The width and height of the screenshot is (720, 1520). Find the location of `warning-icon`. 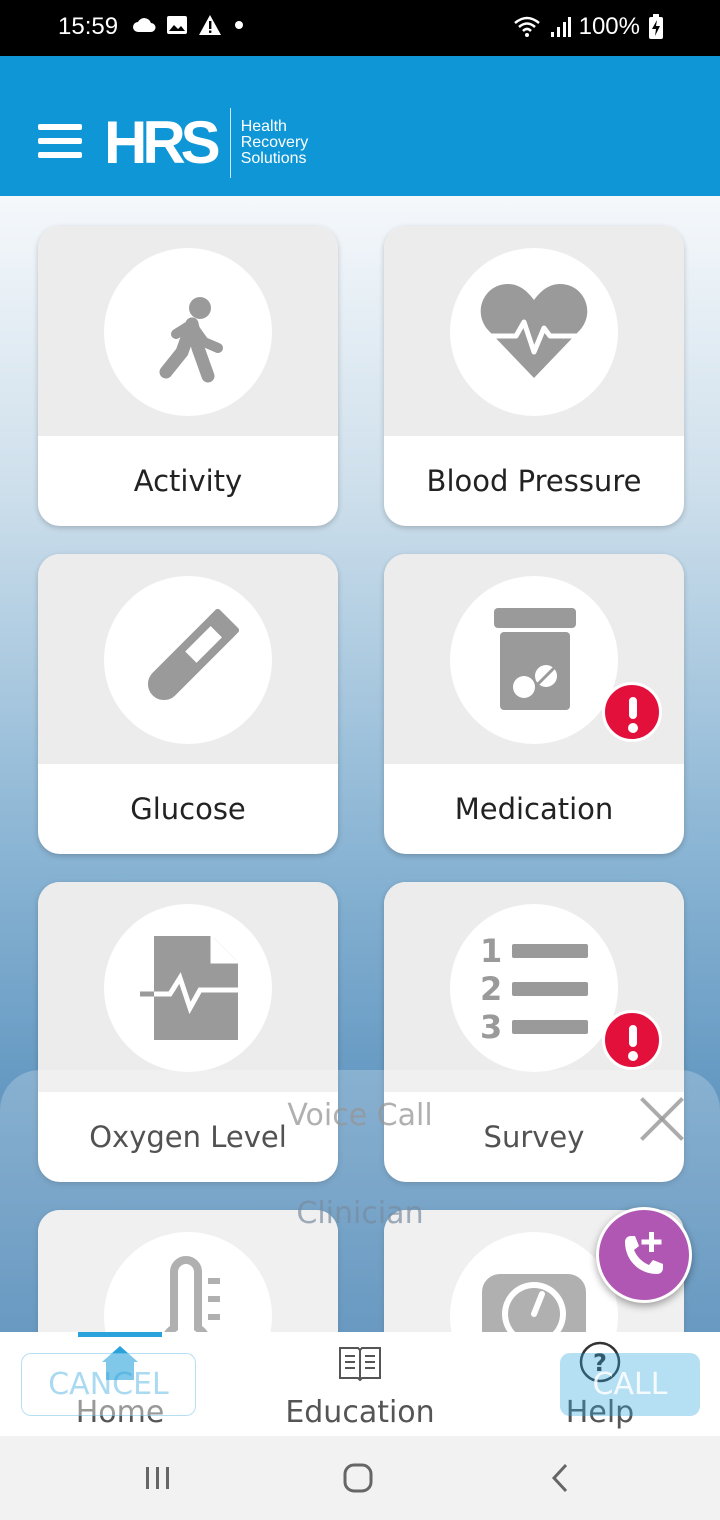

warning-icon is located at coordinates (210, 25).